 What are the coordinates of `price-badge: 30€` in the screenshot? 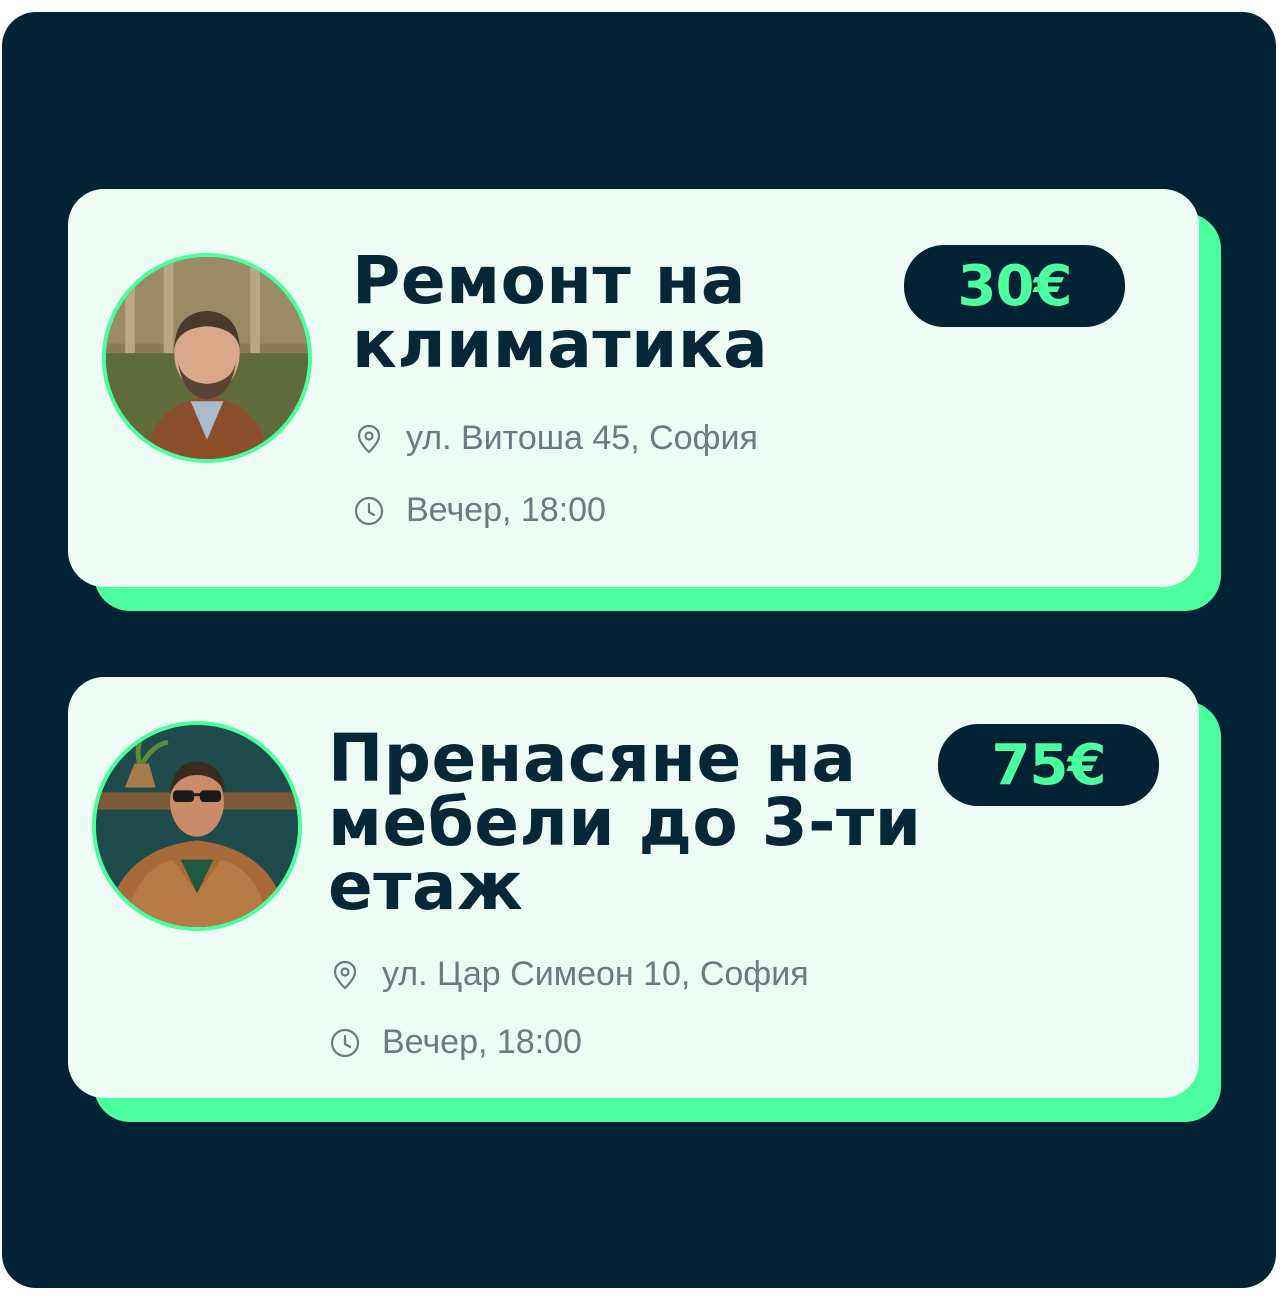 It's located at (1014, 286).